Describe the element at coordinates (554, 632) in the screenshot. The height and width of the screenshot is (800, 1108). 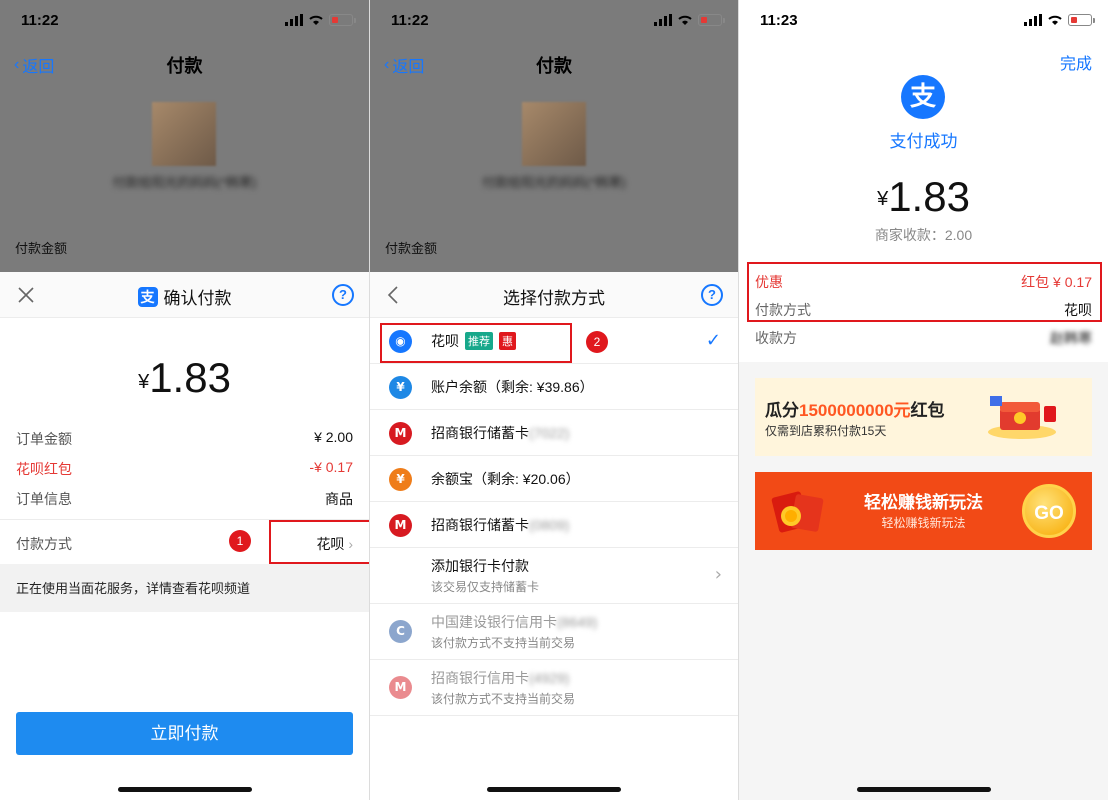
I see `payment-method-ccb-credit: C 中国建设银行信用卡(8649) 该付款方式不支持当前交易` at that location.